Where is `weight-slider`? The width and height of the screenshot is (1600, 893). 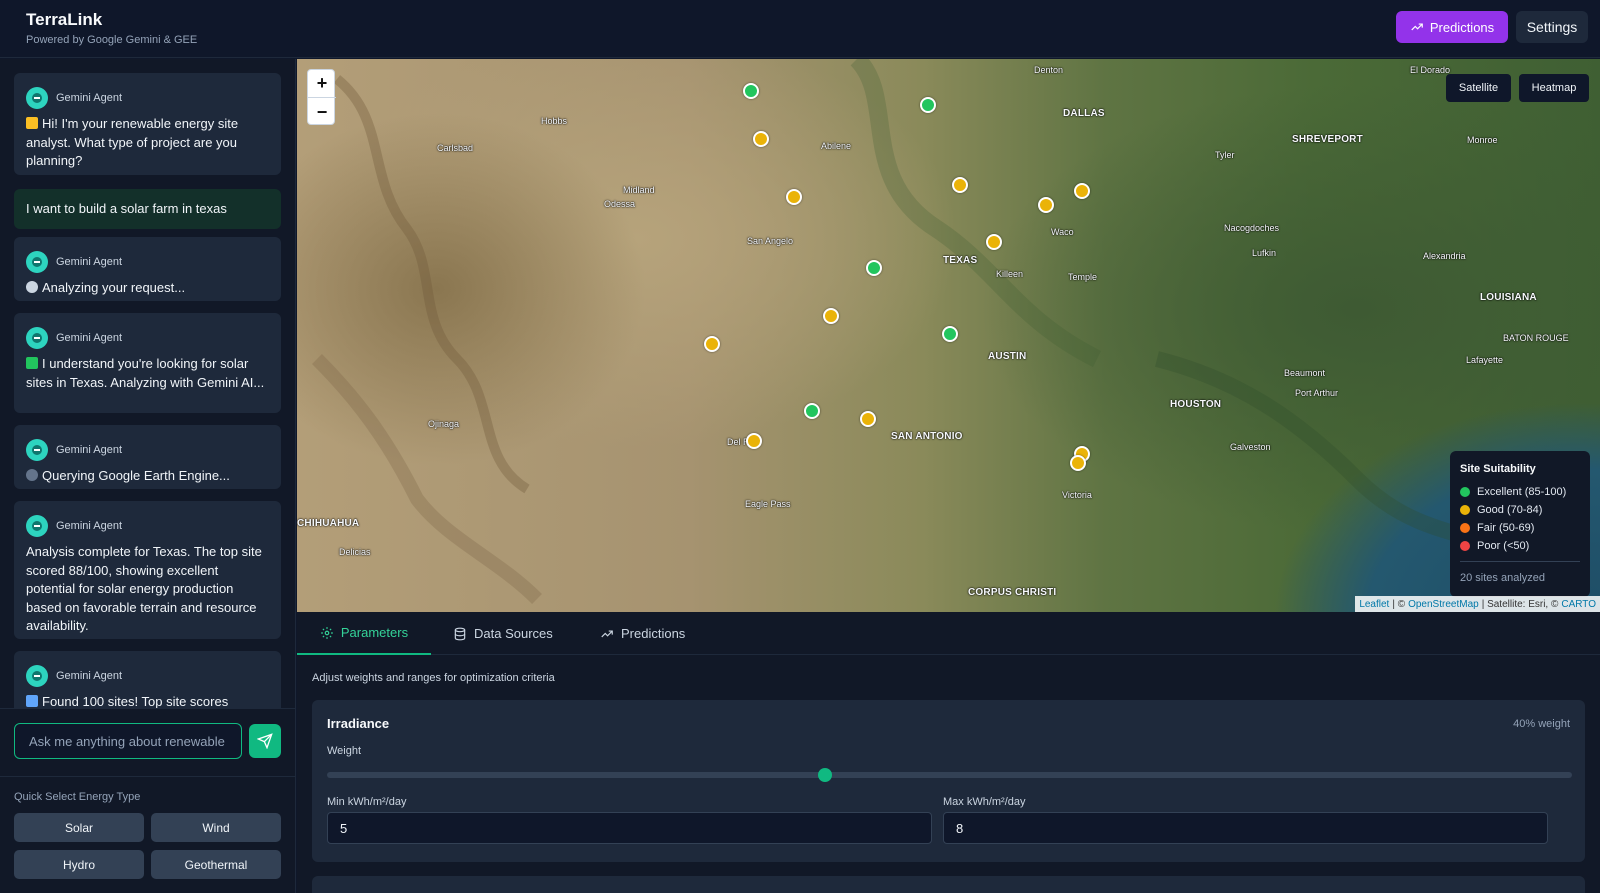
weight-slider is located at coordinates (949, 775).